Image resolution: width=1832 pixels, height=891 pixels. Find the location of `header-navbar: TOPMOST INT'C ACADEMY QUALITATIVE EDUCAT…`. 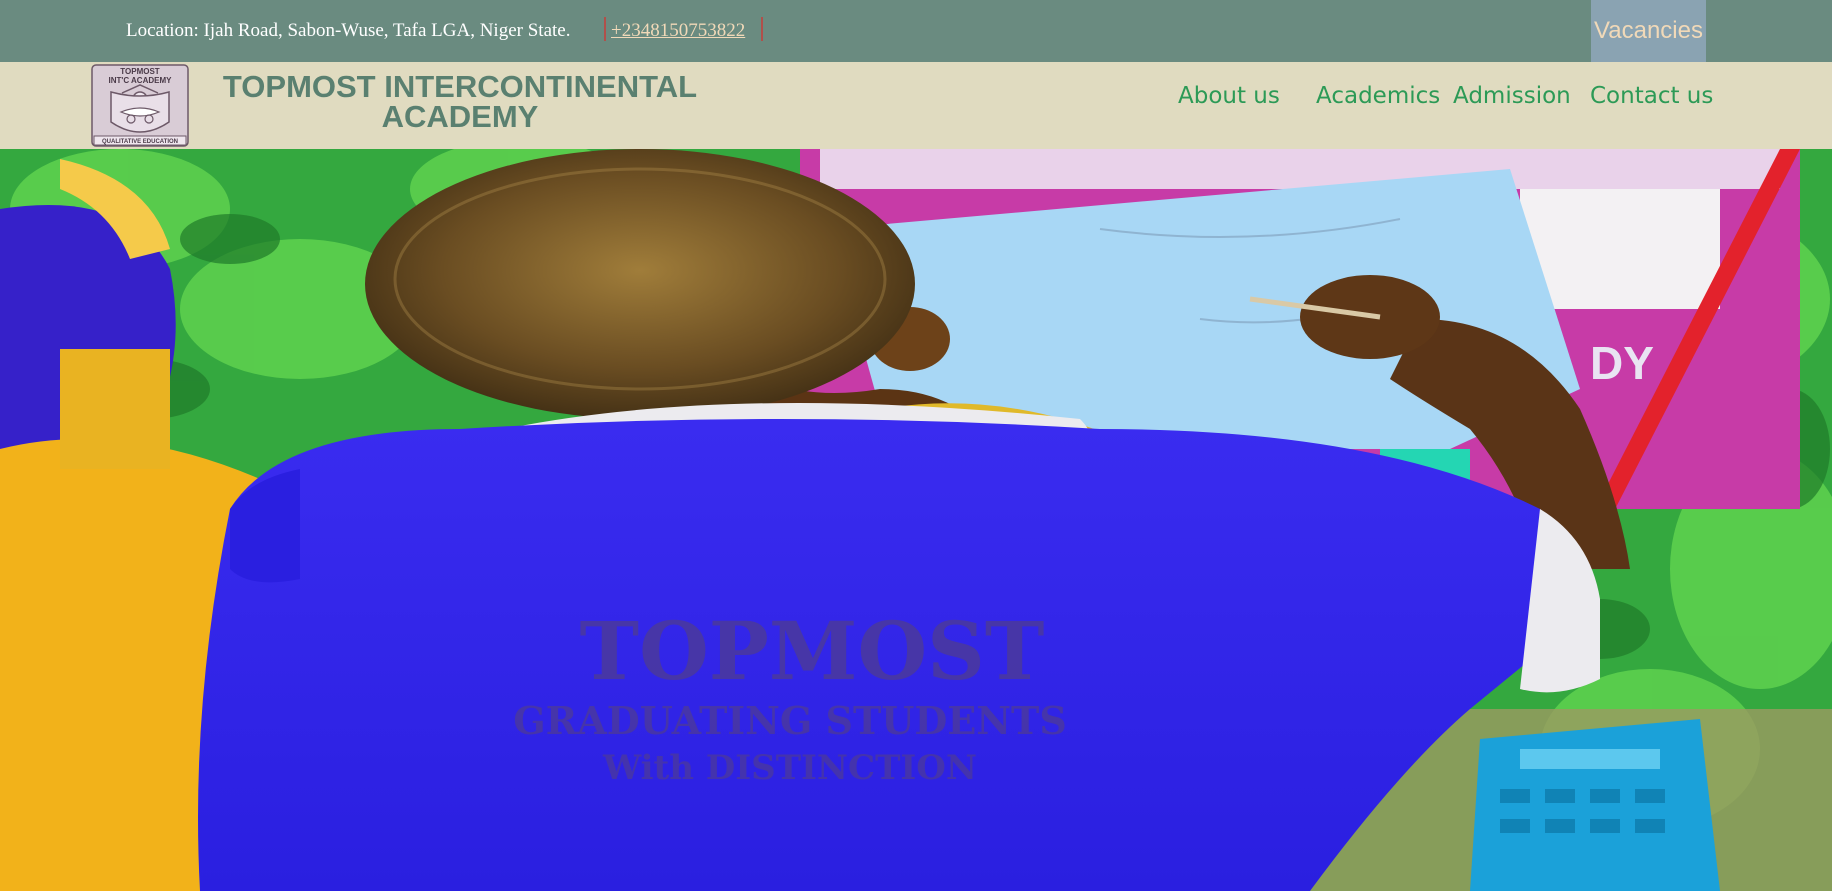

header-navbar: TOPMOST INT'C ACADEMY QUALITATIVE EDUCAT… is located at coordinates (916, 105).